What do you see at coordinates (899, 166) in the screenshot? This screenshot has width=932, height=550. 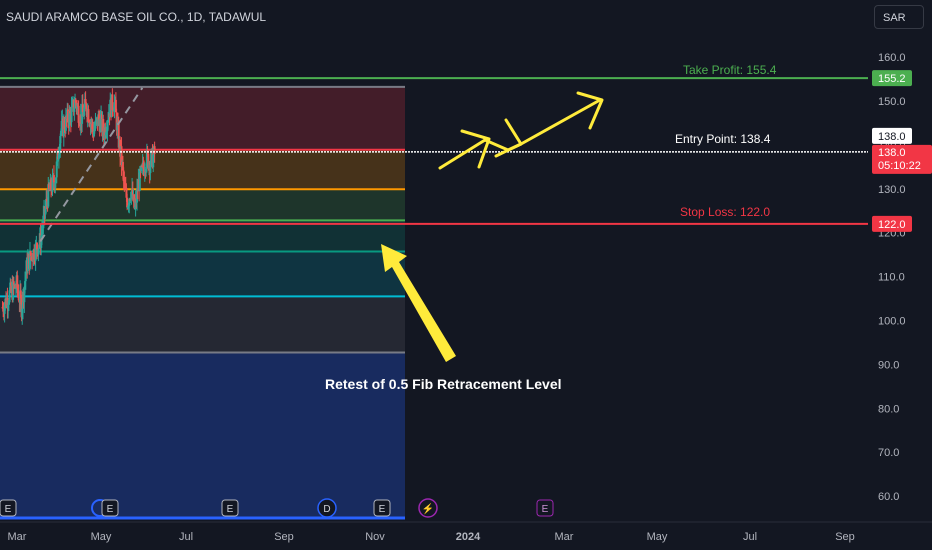 I see `last-price-countdown: 05:10:22` at bounding box center [899, 166].